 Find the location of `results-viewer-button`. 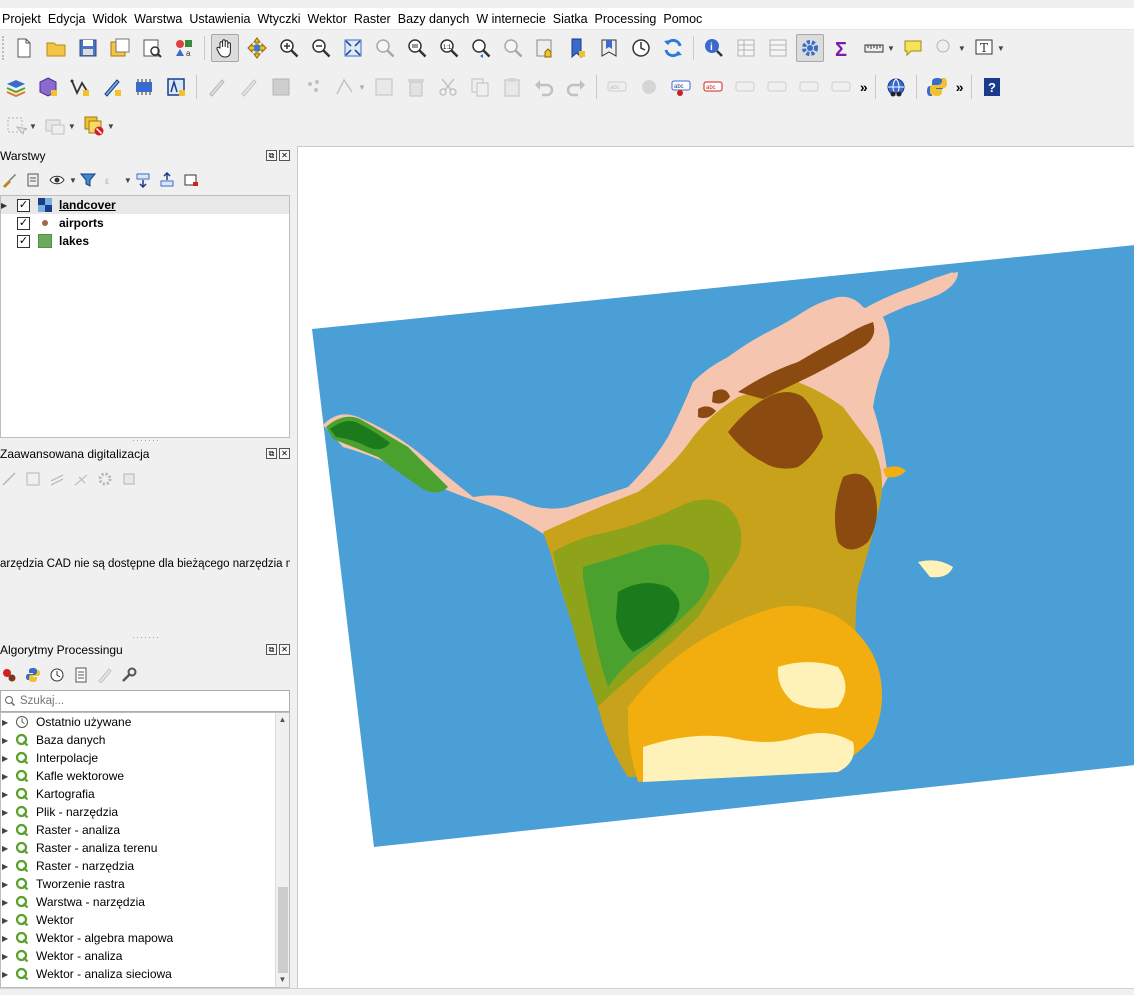

results-viewer-button is located at coordinates (81, 675).